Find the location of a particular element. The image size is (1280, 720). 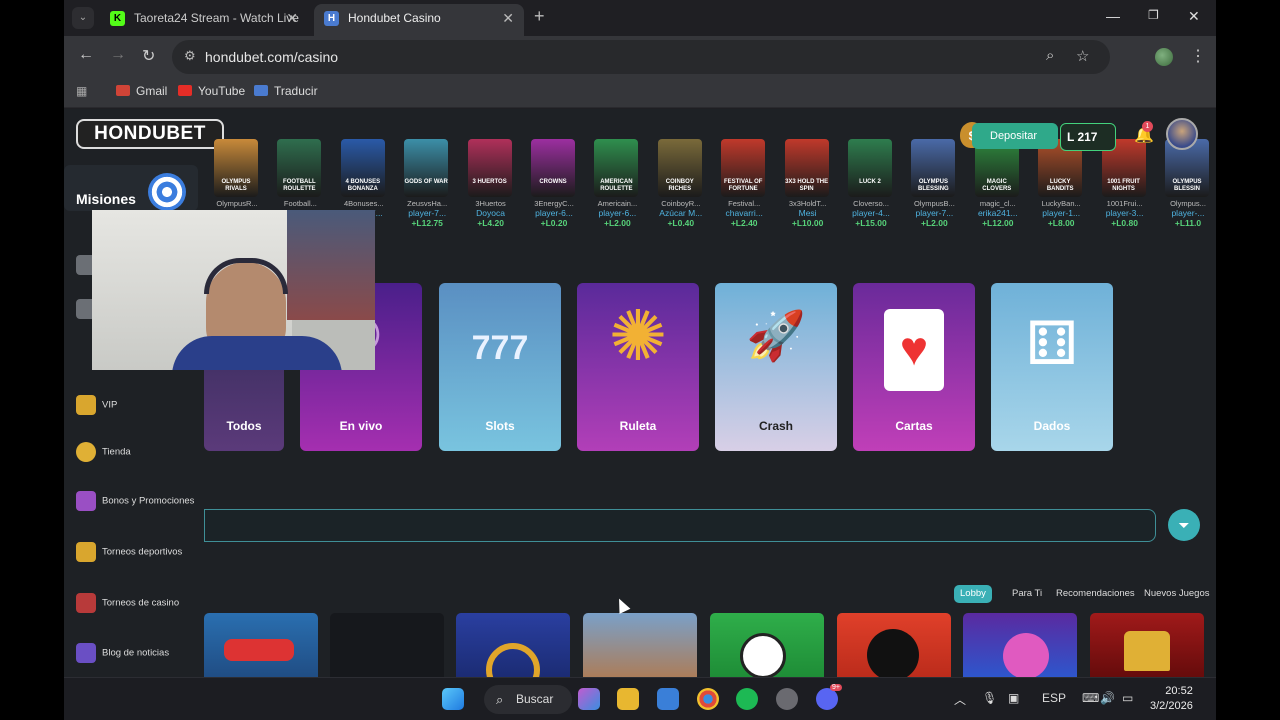

copilot-icon is located at coordinates (589, 699).